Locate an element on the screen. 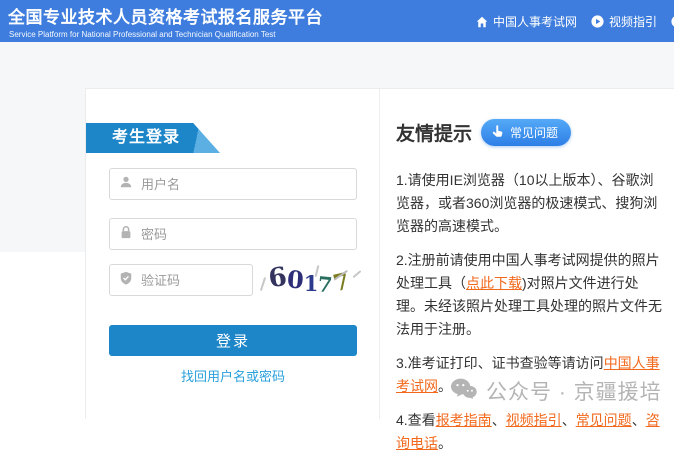 This screenshot has width=674, height=466. tip-item: 3.准考证打印、证书查验等请访问中国人事考试网。 is located at coordinates (530, 375).